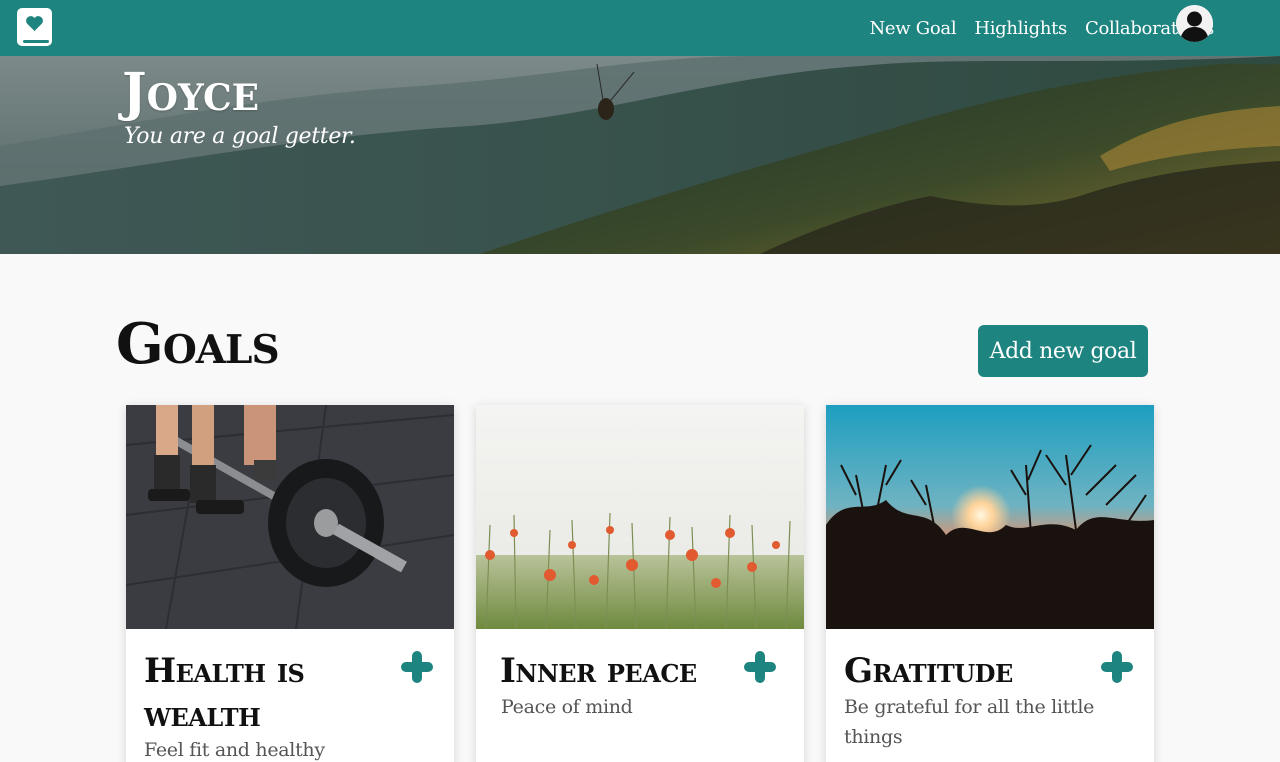  I want to click on goals-heading: Goals, so click(198, 344).